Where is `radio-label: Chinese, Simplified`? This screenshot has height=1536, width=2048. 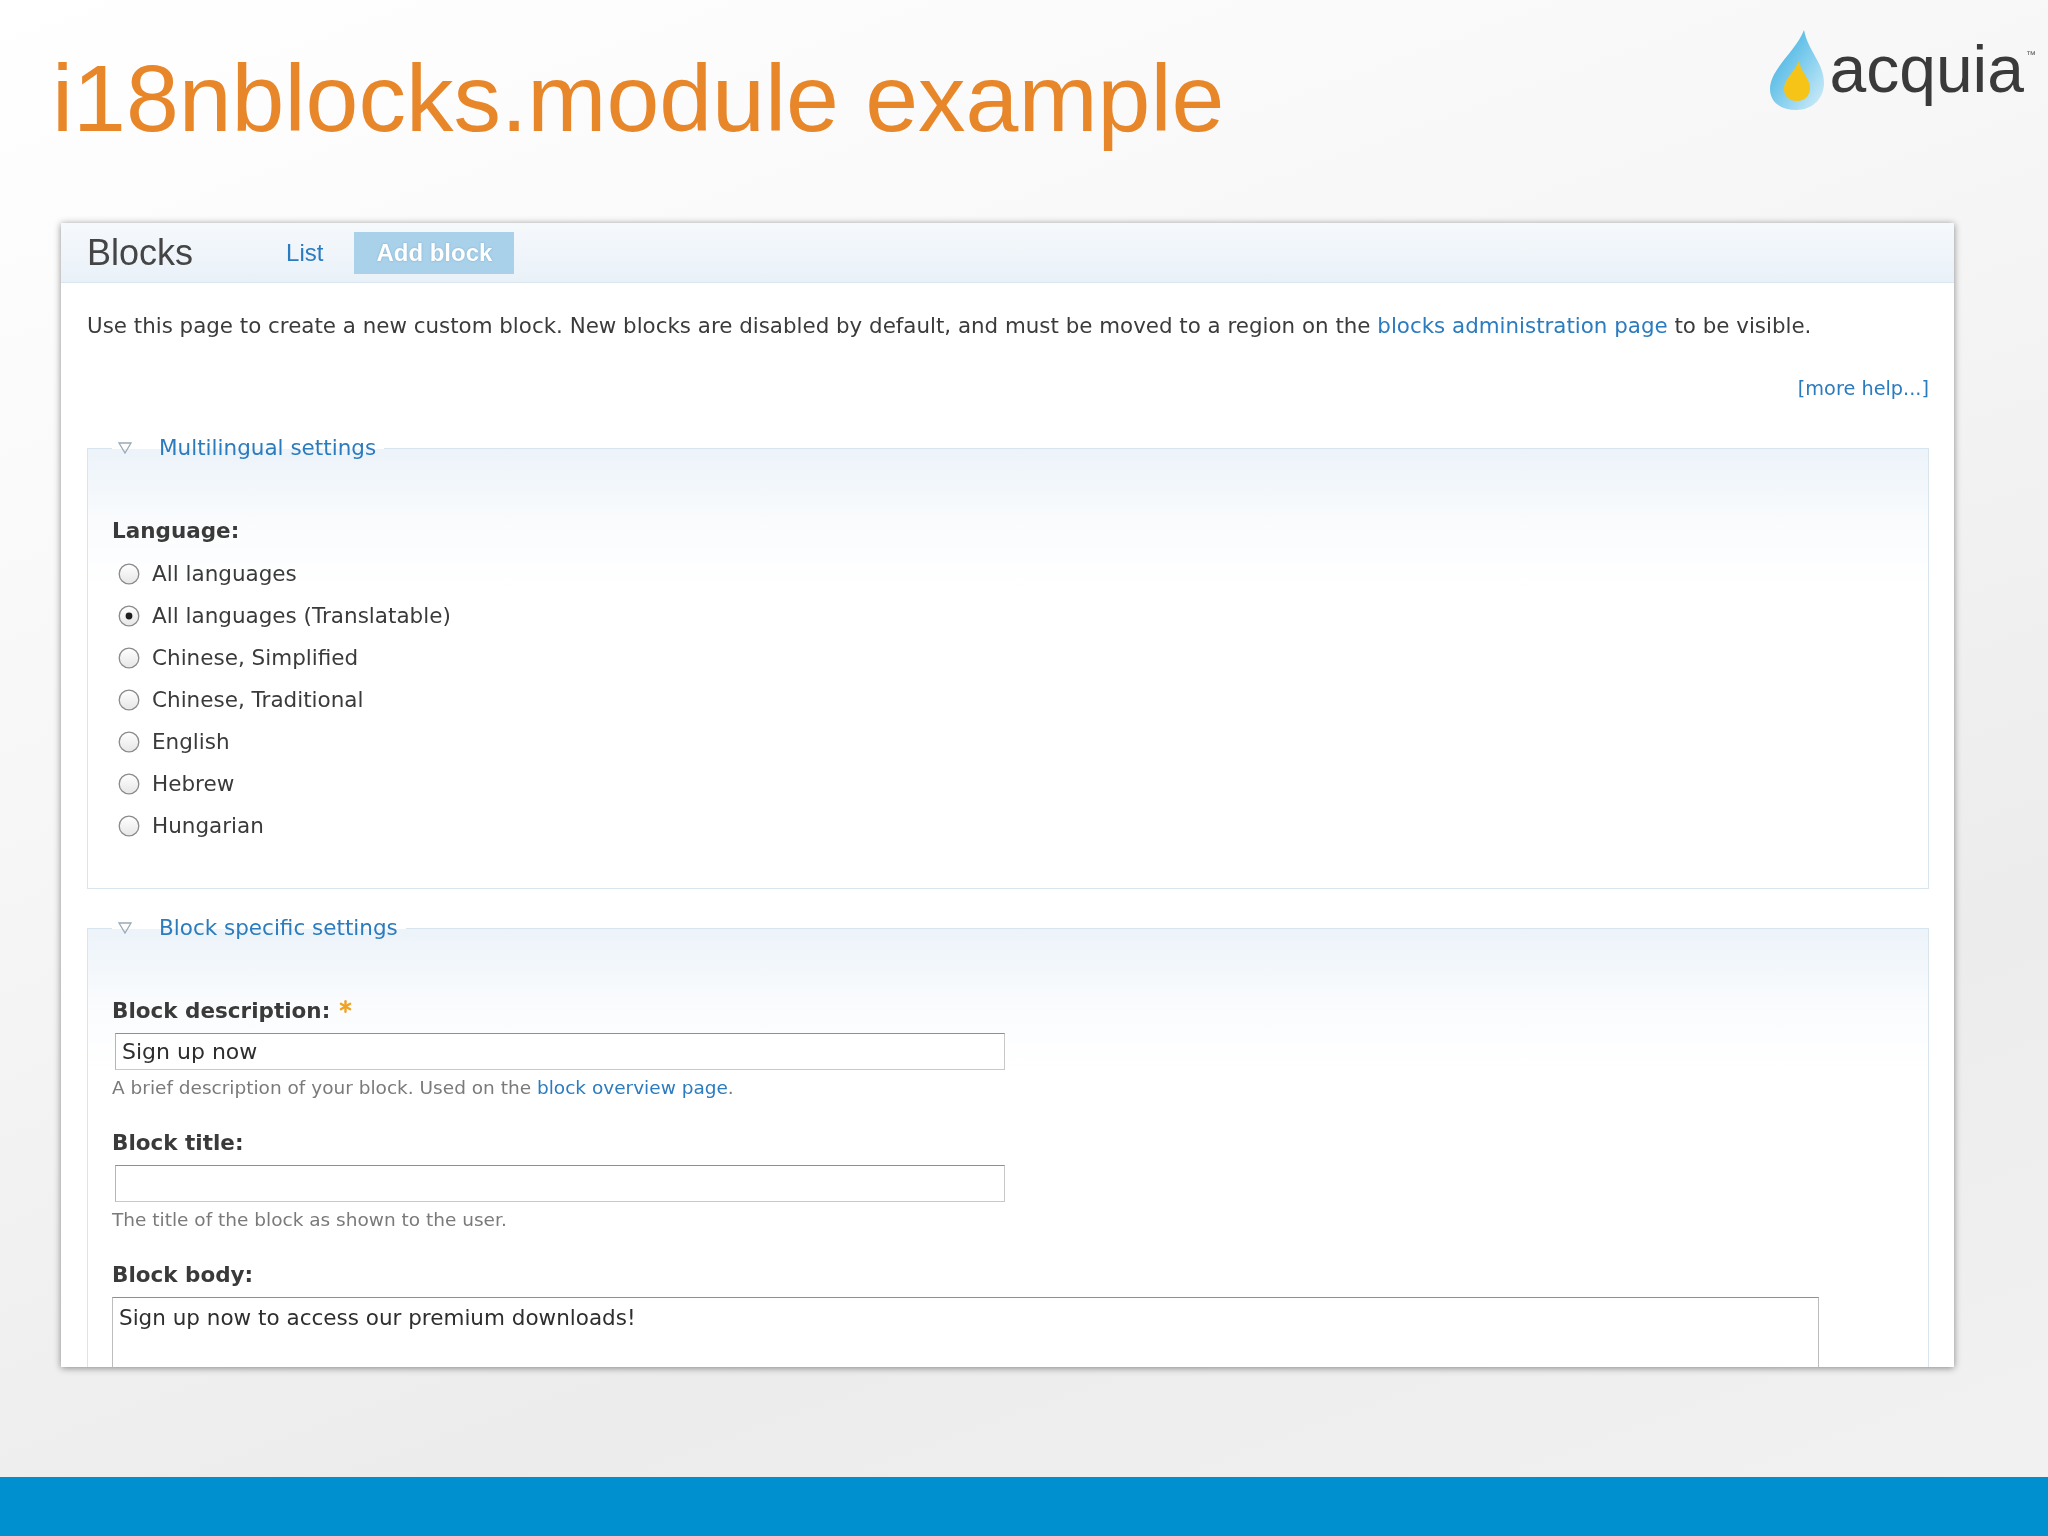
radio-label: Chinese, Simplified is located at coordinates (255, 658).